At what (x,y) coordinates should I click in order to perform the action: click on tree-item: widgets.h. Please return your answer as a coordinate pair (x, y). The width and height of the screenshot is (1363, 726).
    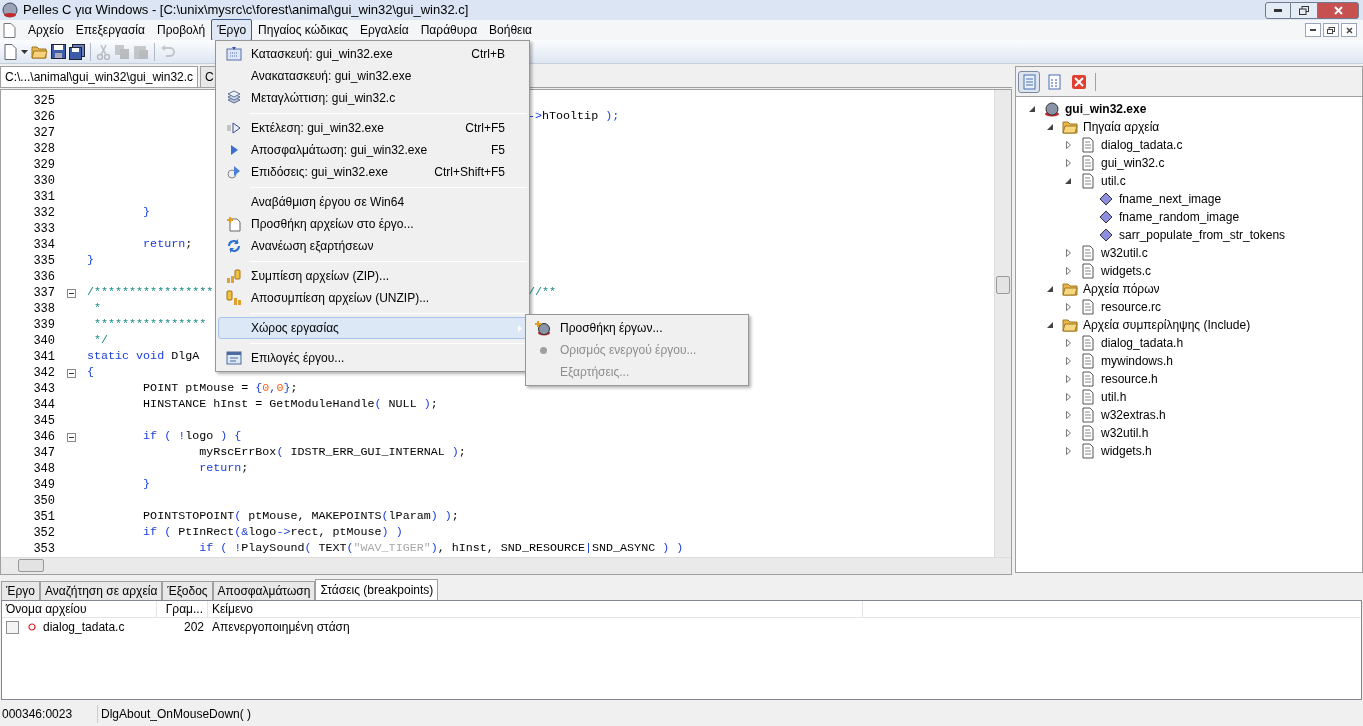
    Looking at the image, I should click on (1126, 451).